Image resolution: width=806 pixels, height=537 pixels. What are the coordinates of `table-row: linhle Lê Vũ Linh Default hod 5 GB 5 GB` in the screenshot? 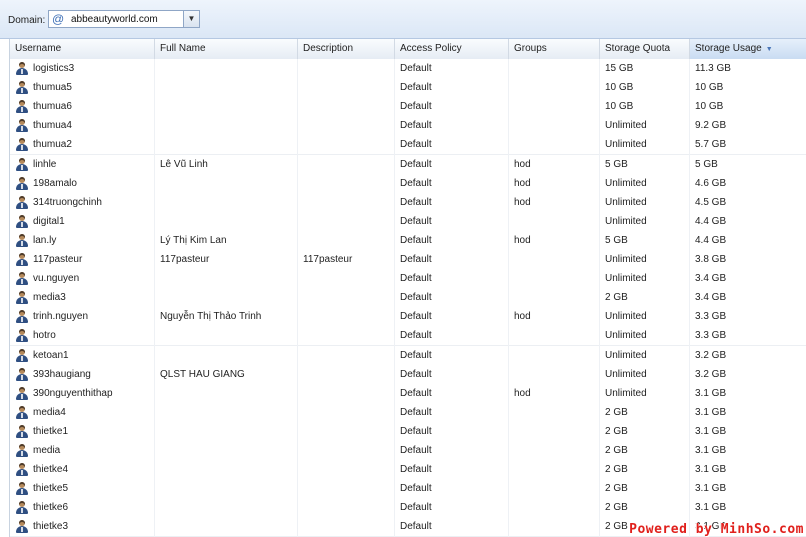 It's located at (408, 164).